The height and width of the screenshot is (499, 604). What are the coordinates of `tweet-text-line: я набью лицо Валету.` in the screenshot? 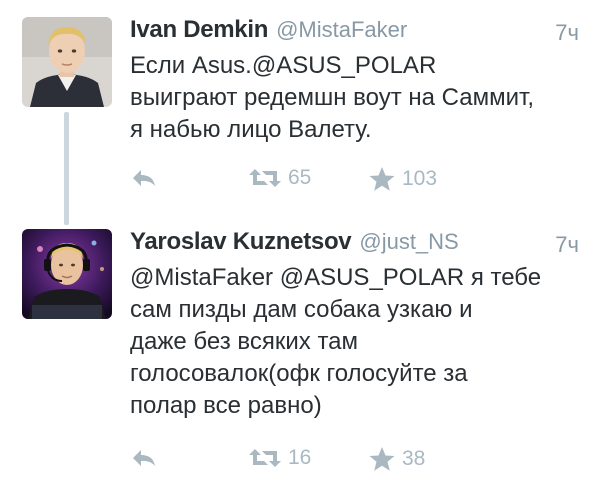 It's located at (251, 129).